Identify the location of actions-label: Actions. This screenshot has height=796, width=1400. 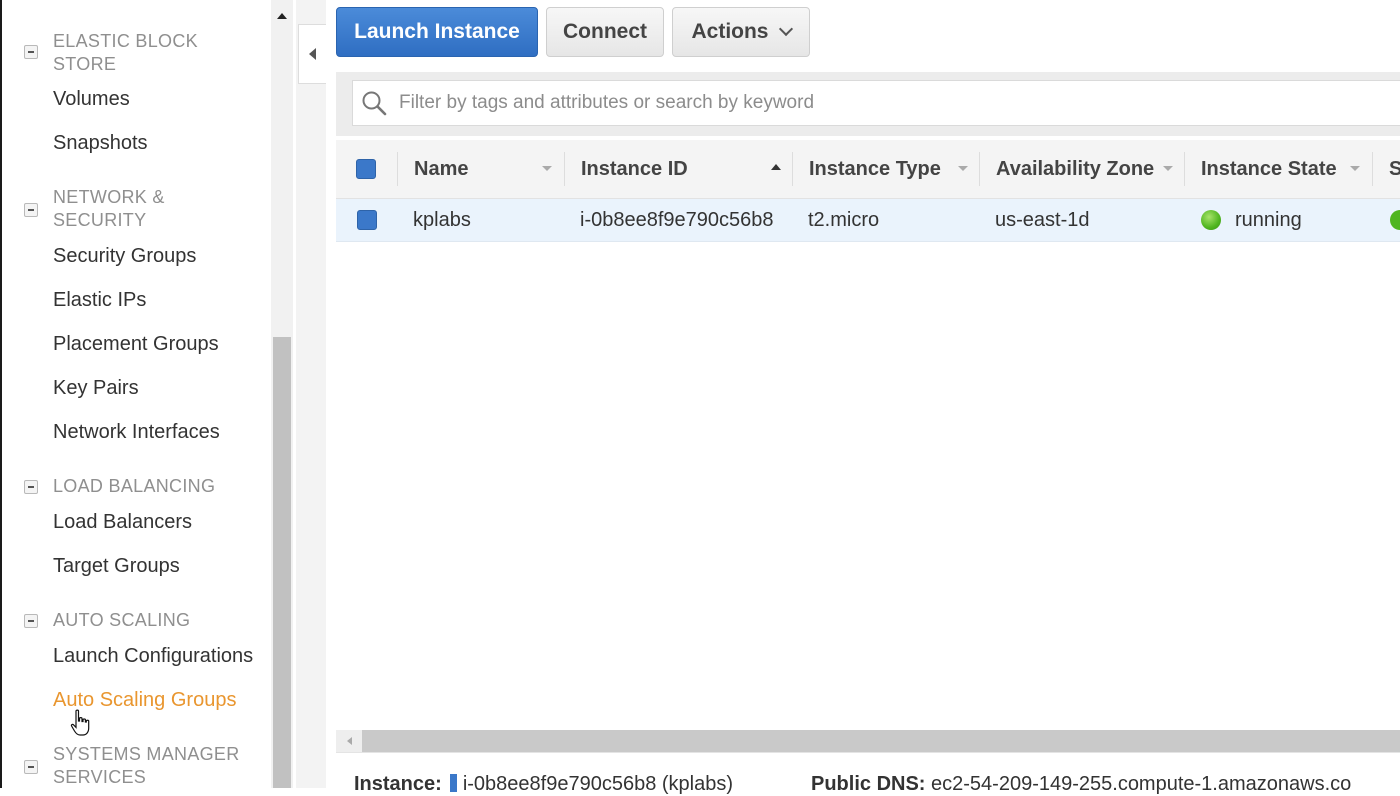
(730, 31).